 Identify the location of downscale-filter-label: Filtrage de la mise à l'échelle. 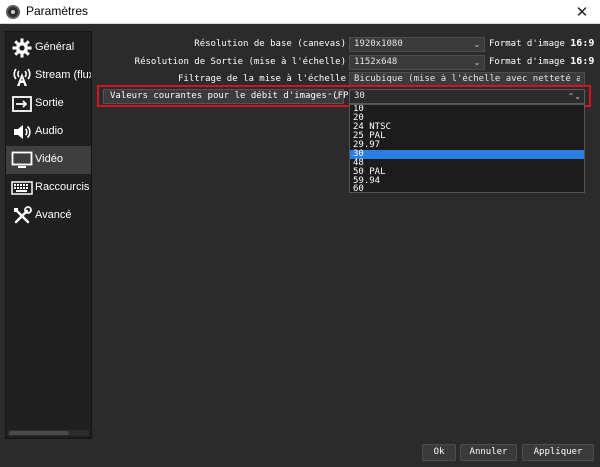
(262, 79).